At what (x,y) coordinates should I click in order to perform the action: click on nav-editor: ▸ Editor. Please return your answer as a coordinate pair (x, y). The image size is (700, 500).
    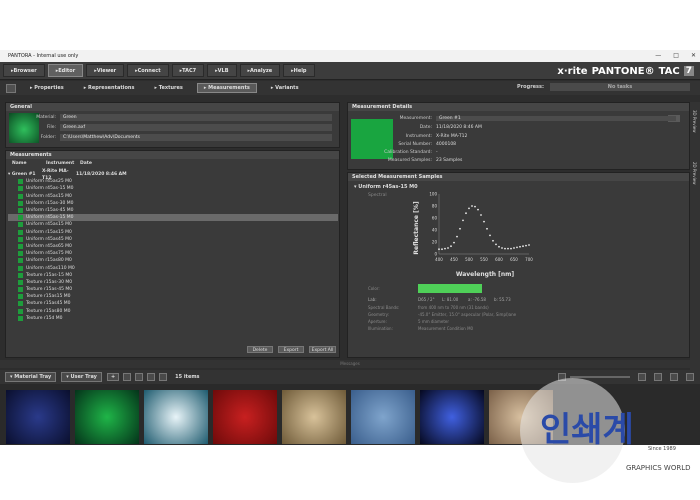
    Looking at the image, I should click on (65, 70).